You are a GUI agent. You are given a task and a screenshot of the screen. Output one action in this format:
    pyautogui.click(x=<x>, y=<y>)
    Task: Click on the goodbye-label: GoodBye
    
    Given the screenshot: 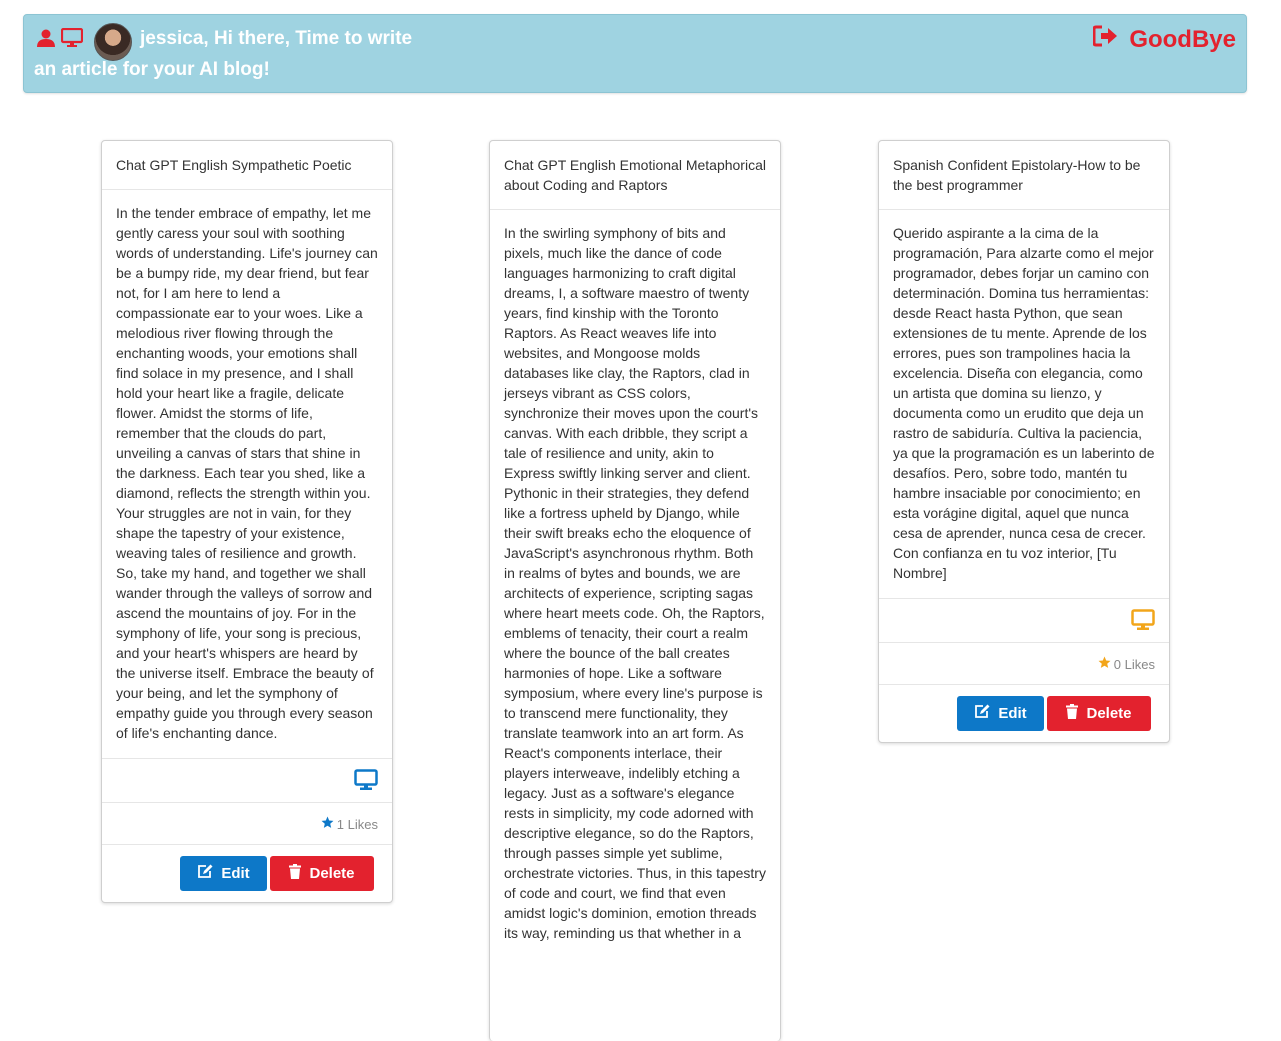 What is the action you would take?
    pyautogui.click(x=1182, y=39)
    